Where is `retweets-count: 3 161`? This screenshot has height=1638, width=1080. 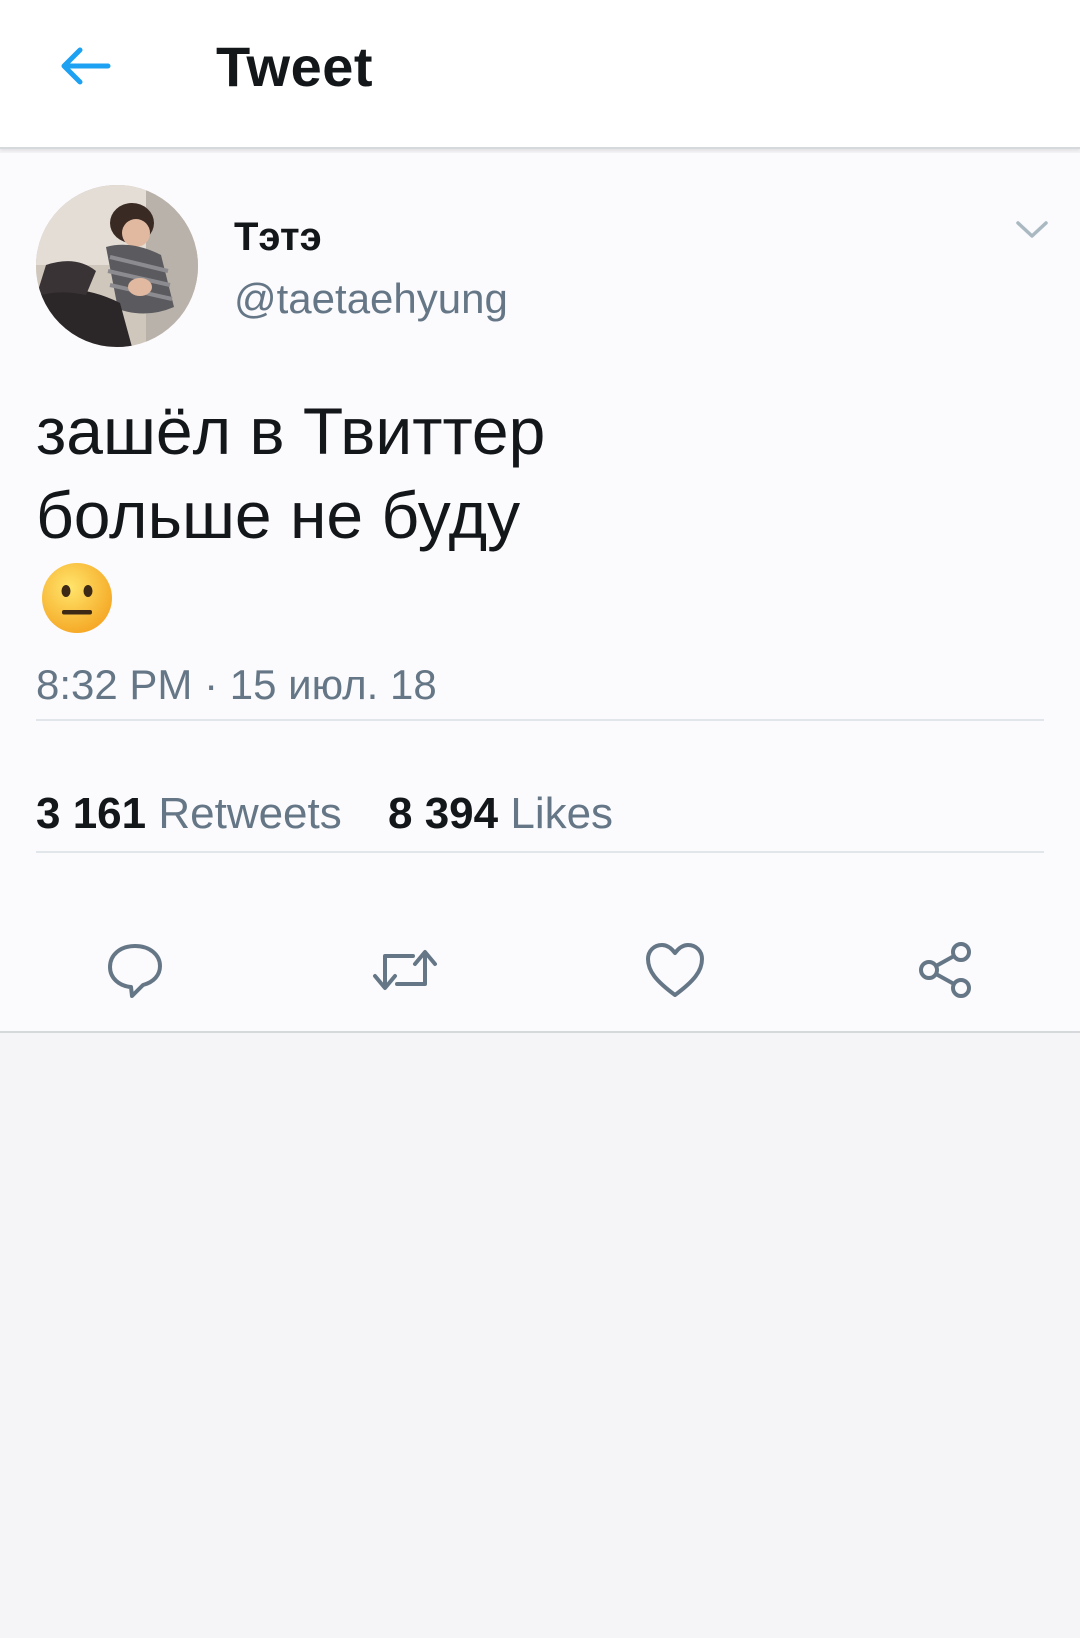 retweets-count: 3 161 is located at coordinates (91, 813).